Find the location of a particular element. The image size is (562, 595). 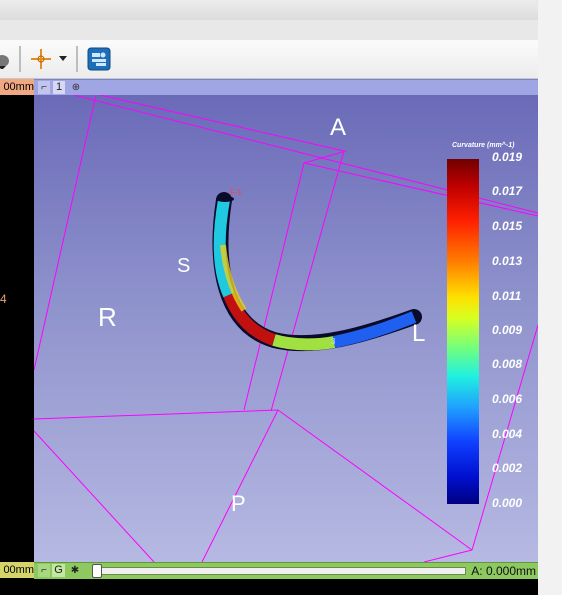

colorbar-label: 0.004 is located at coordinates (507, 434).